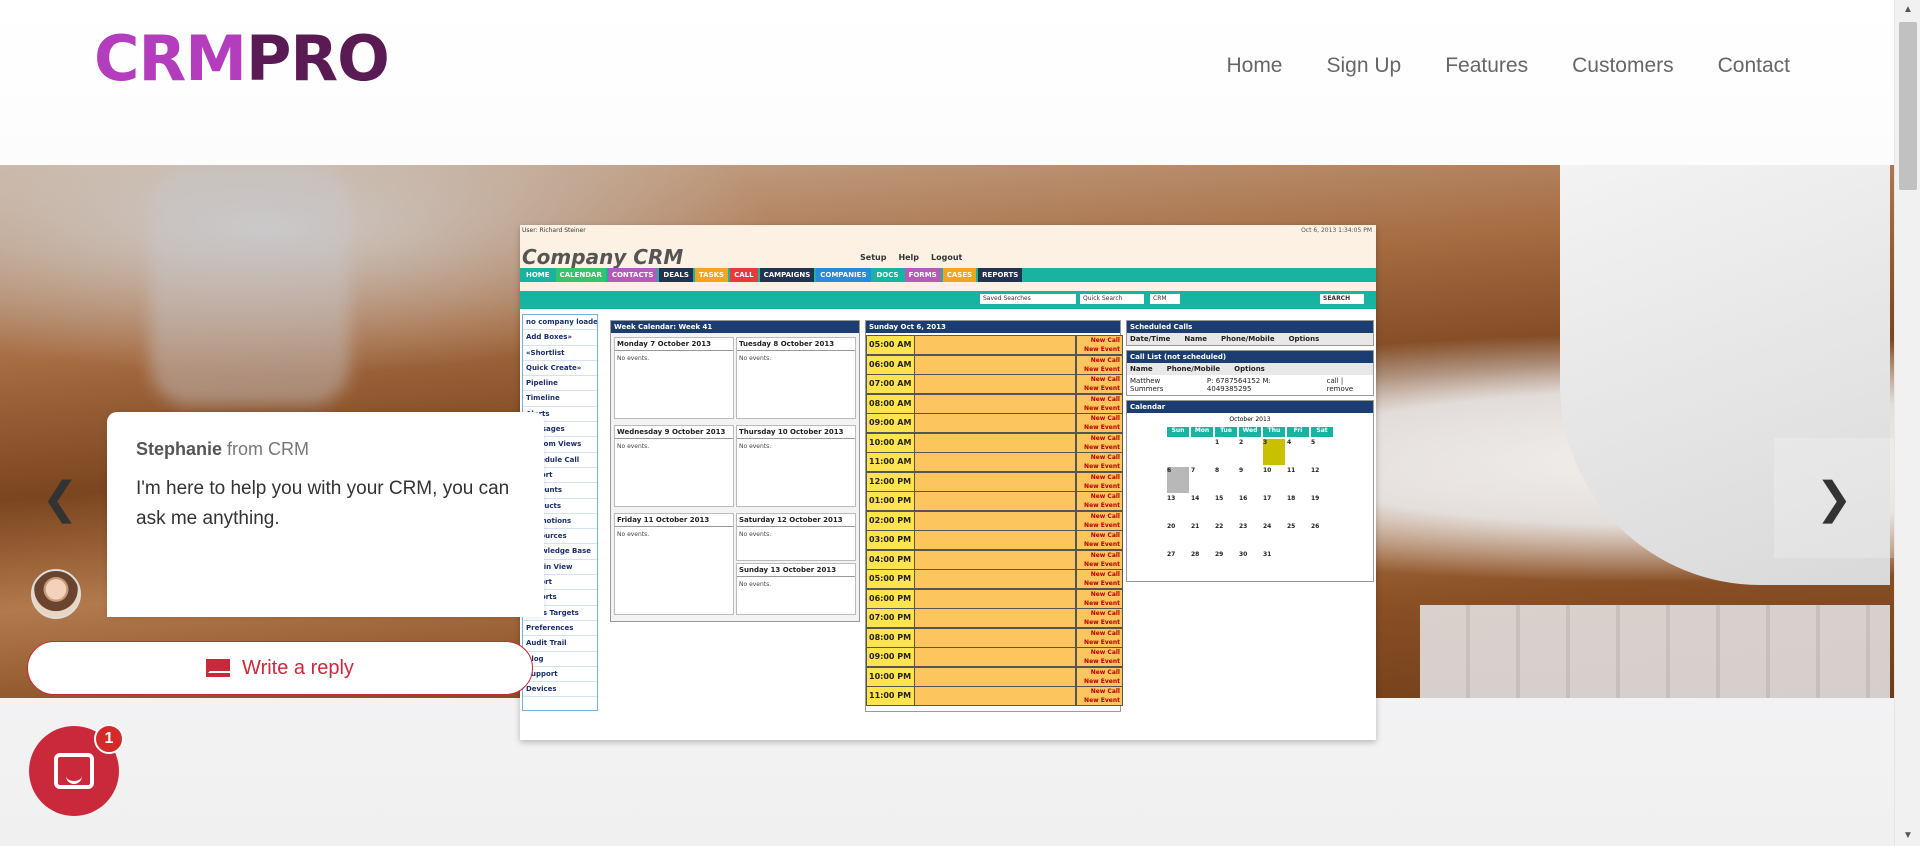 This screenshot has height=846, width=1920. What do you see at coordinates (1226, 536) in the screenshot?
I see `crm-cal-date: 22` at bounding box center [1226, 536].